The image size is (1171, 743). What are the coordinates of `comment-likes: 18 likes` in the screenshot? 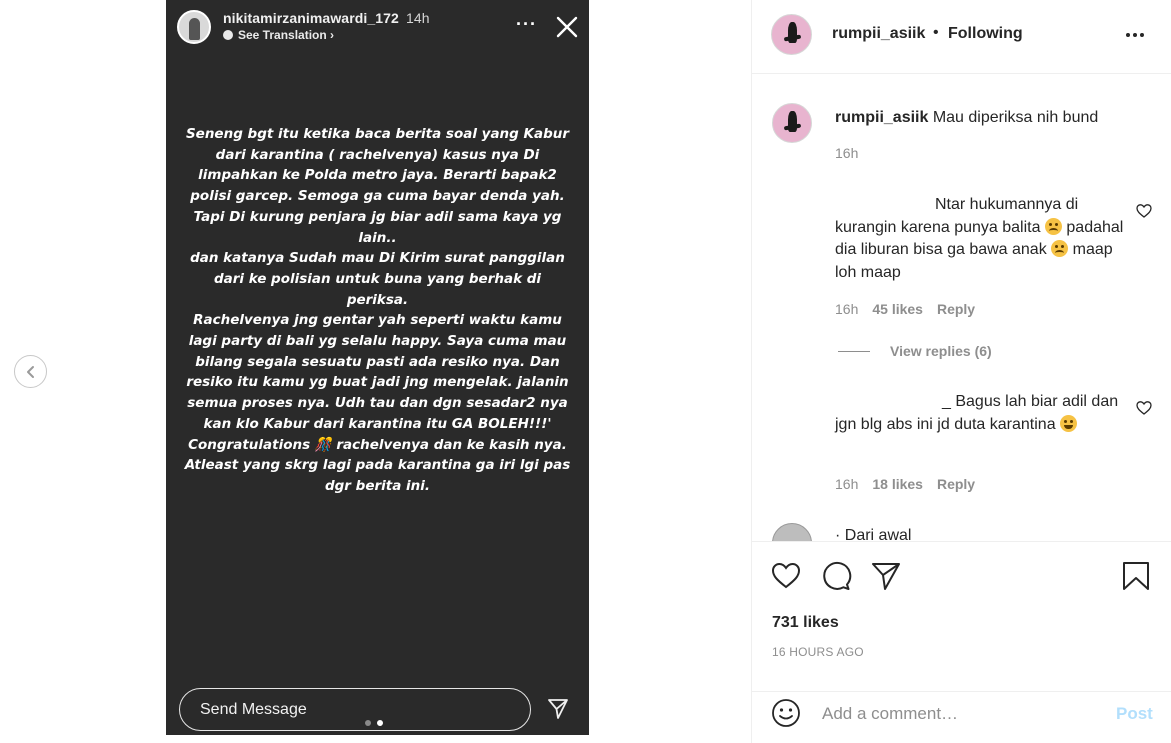 It's located at (897, 484).